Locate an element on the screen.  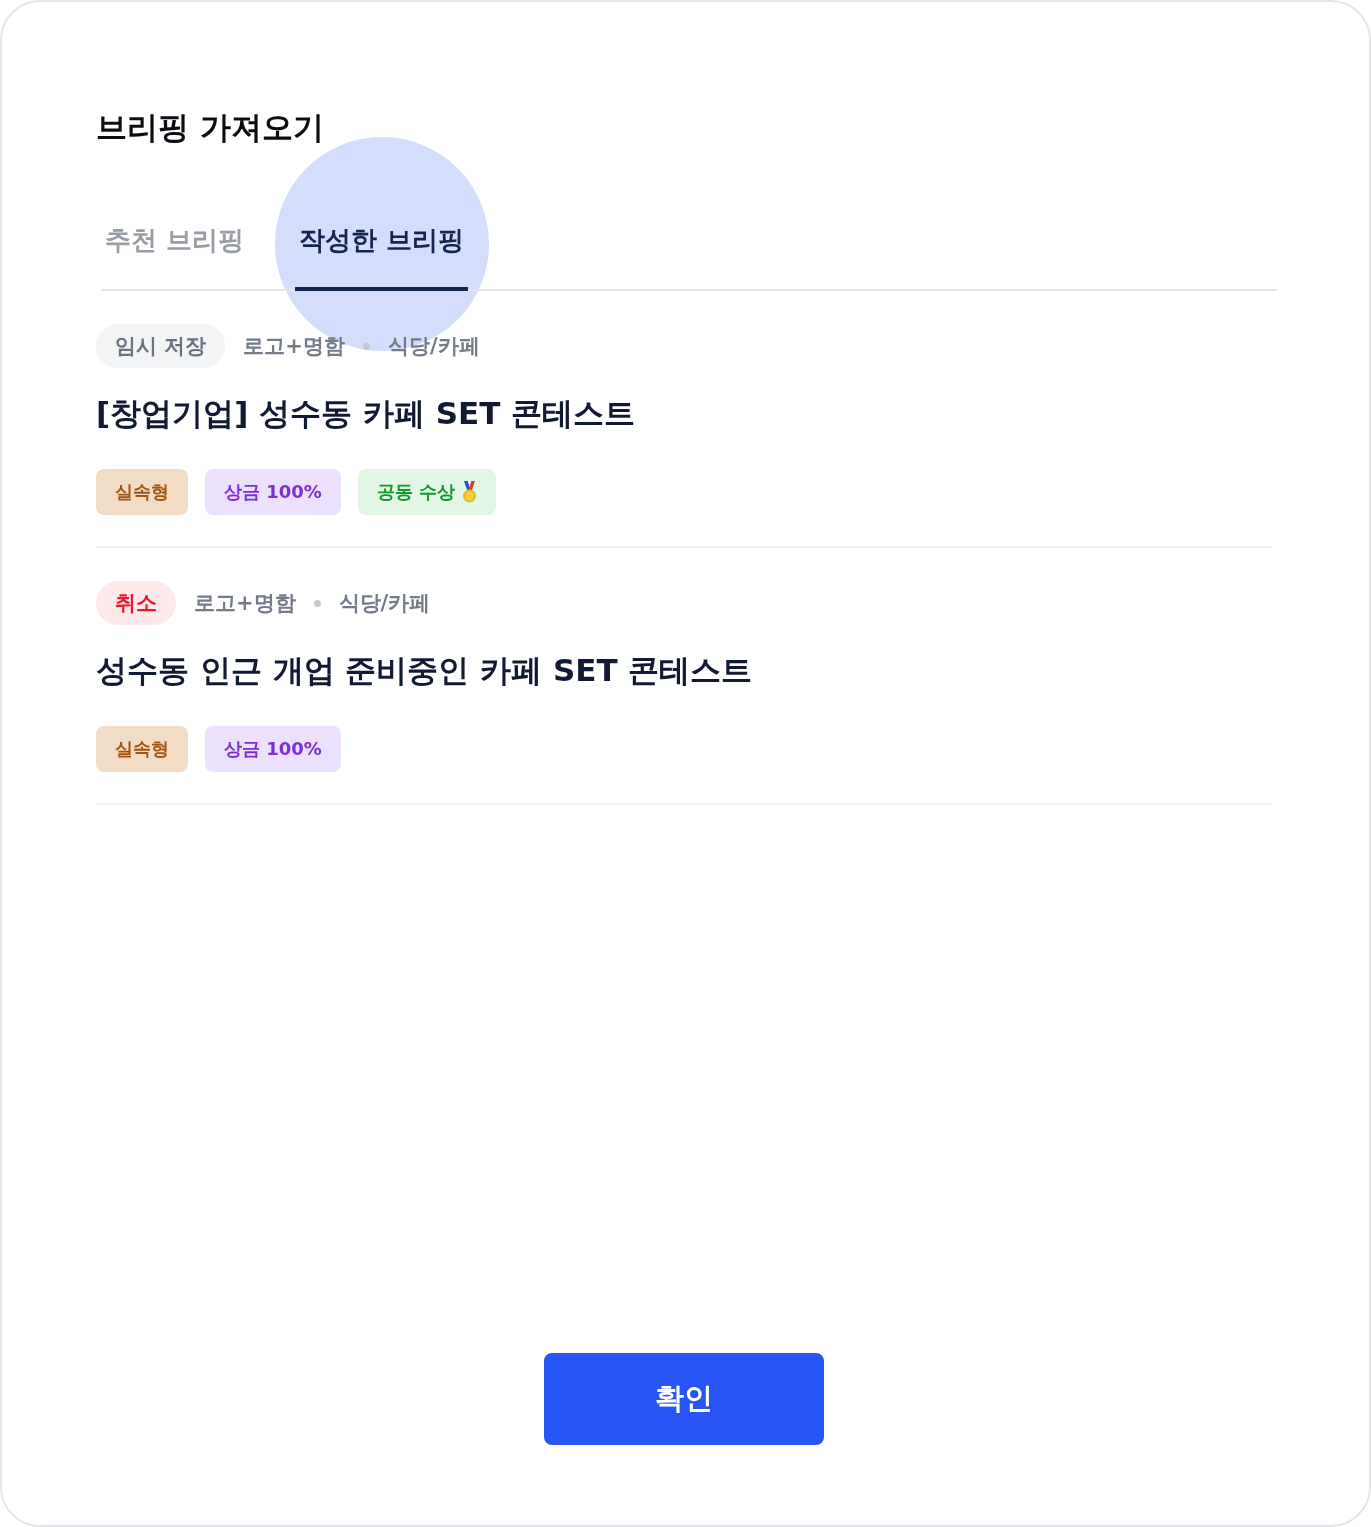
tag-label: 공동 수상 is located at coordinates (416, 492).